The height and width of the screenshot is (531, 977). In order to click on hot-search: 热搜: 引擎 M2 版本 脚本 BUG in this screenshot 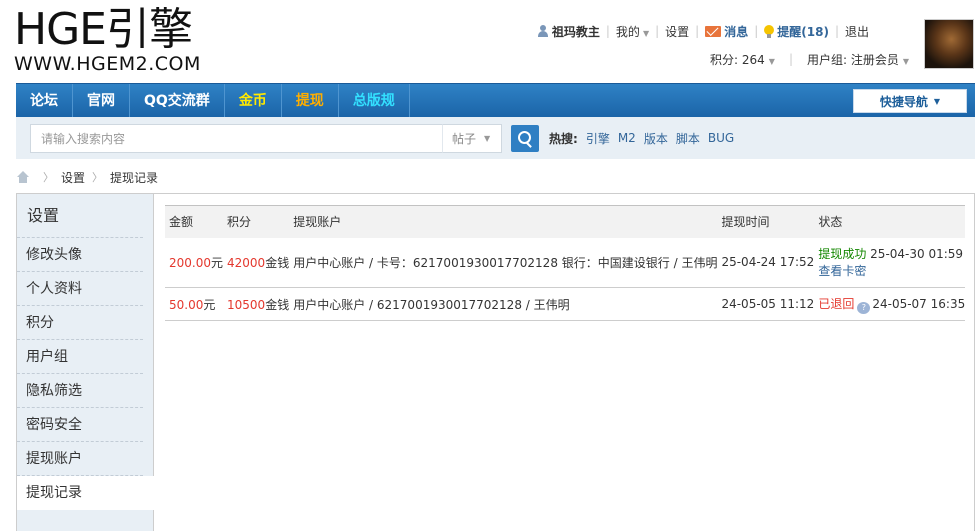, I will do `click(645, 138)`.